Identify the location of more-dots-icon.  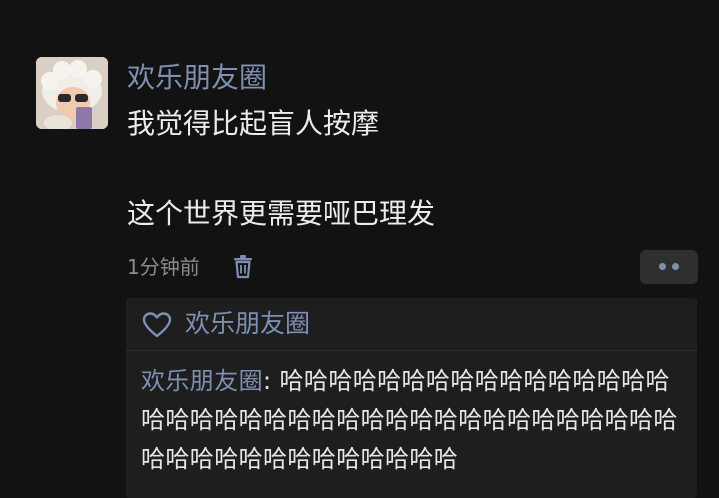
(662, 266).